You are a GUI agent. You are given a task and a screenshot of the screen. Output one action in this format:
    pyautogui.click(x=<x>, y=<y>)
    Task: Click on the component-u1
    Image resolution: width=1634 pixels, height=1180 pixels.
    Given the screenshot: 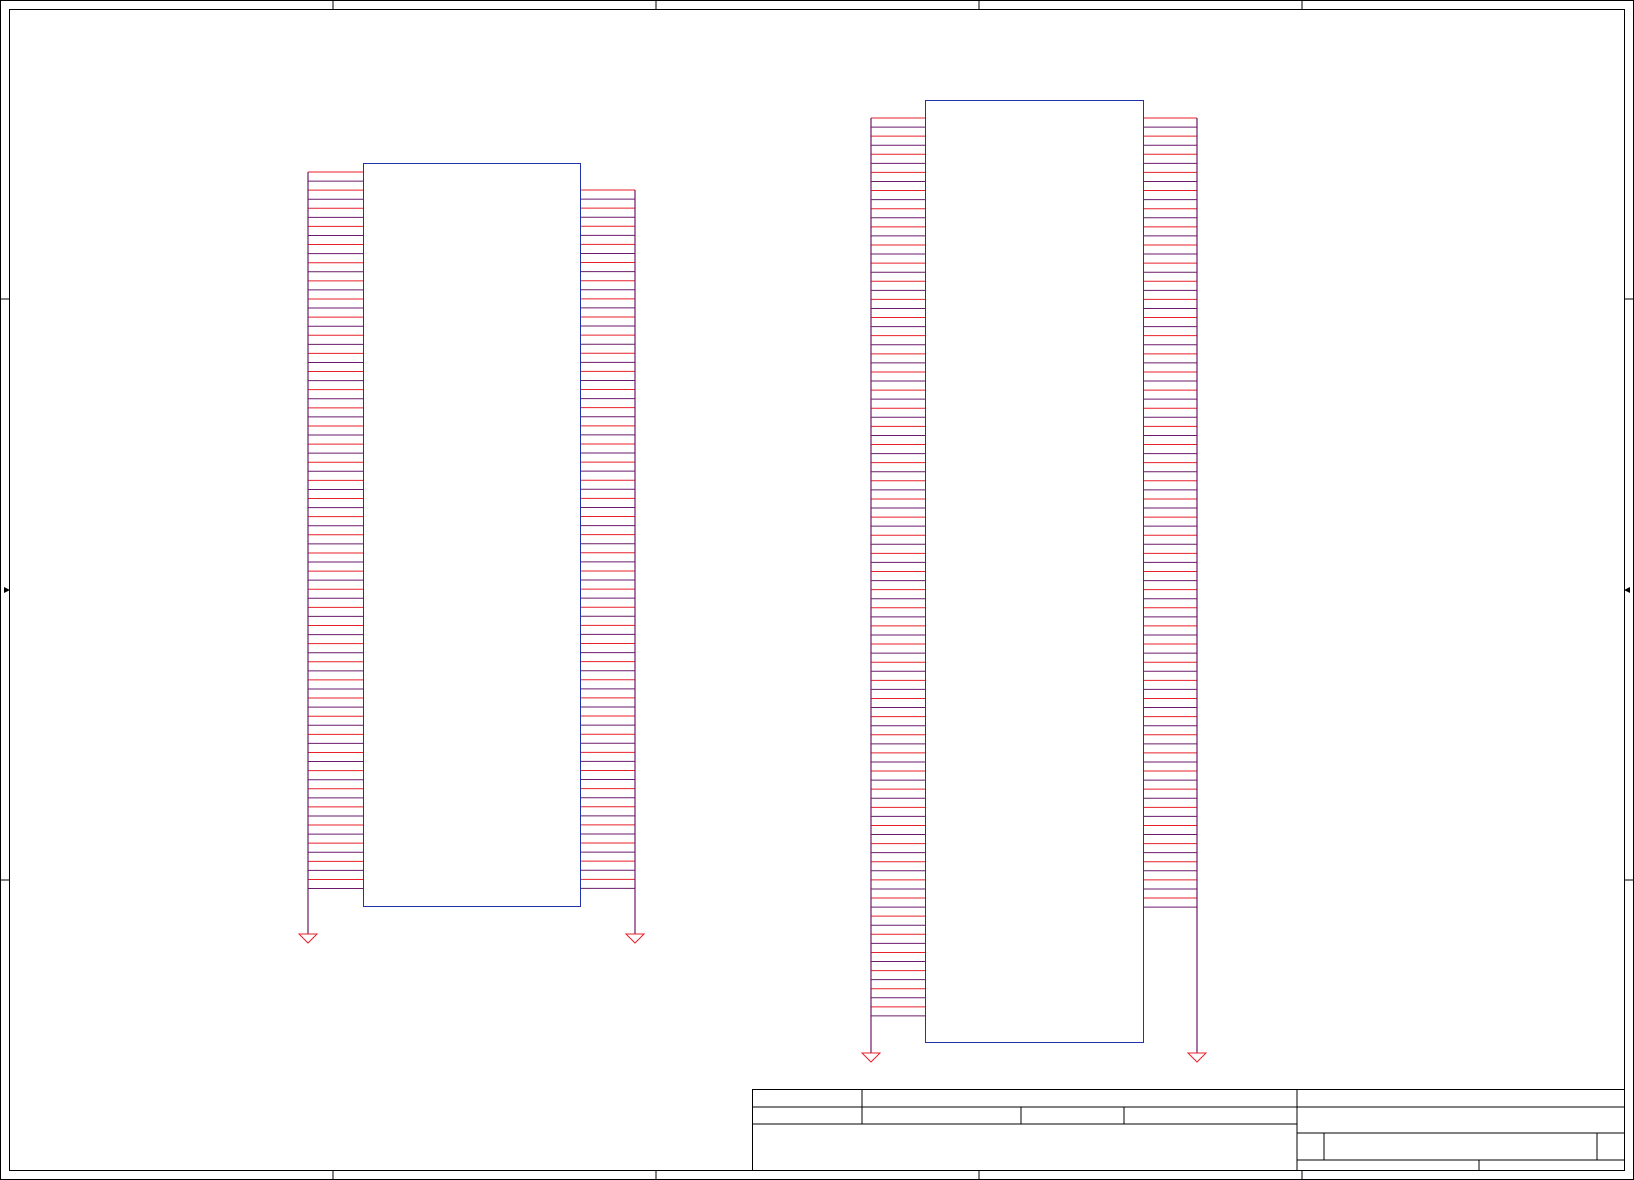 What is the action you would take?
    pyautogui.click(x=471, y=553)
    